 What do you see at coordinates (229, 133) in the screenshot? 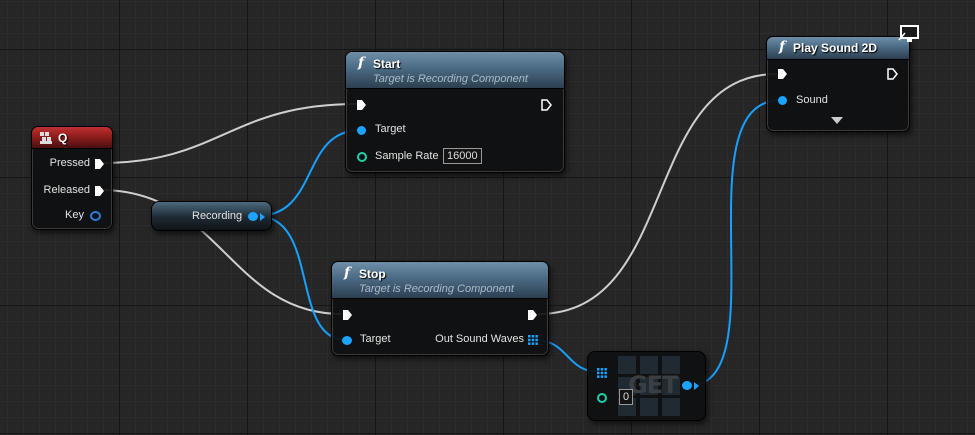
I see `wire-pressed-to-start` at bounding box center [229, 133].